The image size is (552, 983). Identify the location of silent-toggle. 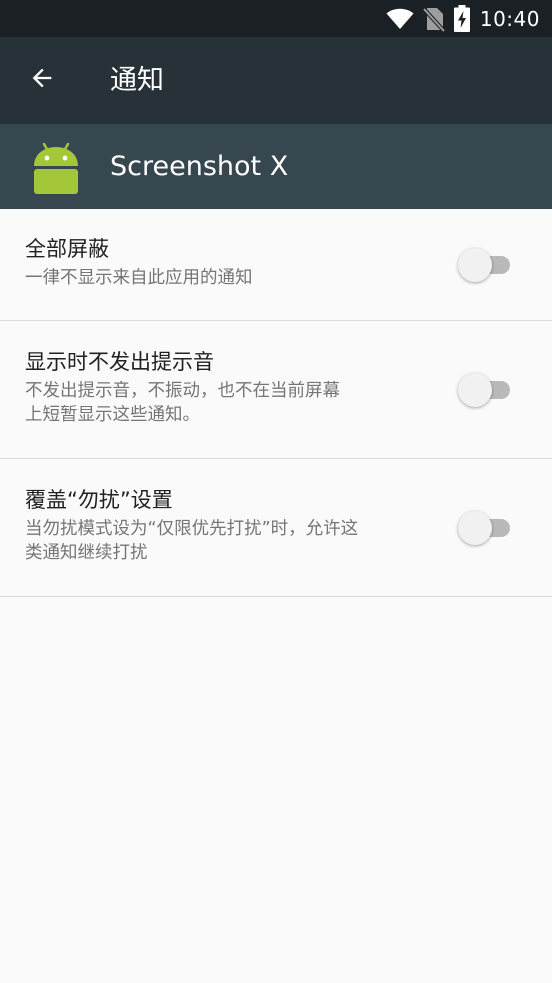
(485, 390).